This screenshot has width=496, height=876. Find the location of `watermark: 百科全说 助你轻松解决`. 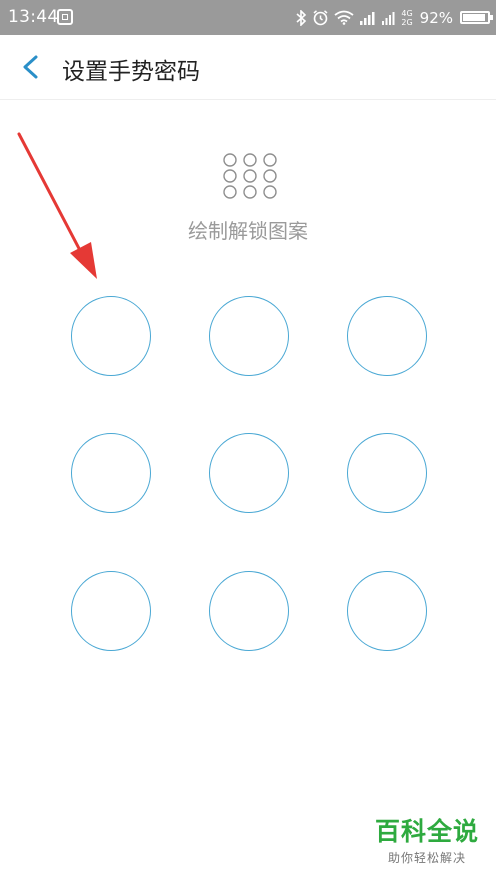

watermark: 百科全说 助你轻松解决 is located at coordinates (427, 839).